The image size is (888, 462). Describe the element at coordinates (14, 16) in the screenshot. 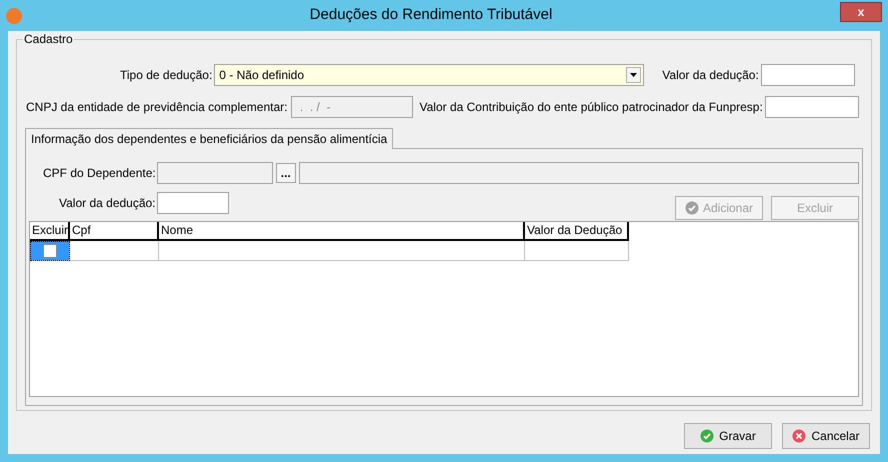

I see `app-logo-icon` at that location.